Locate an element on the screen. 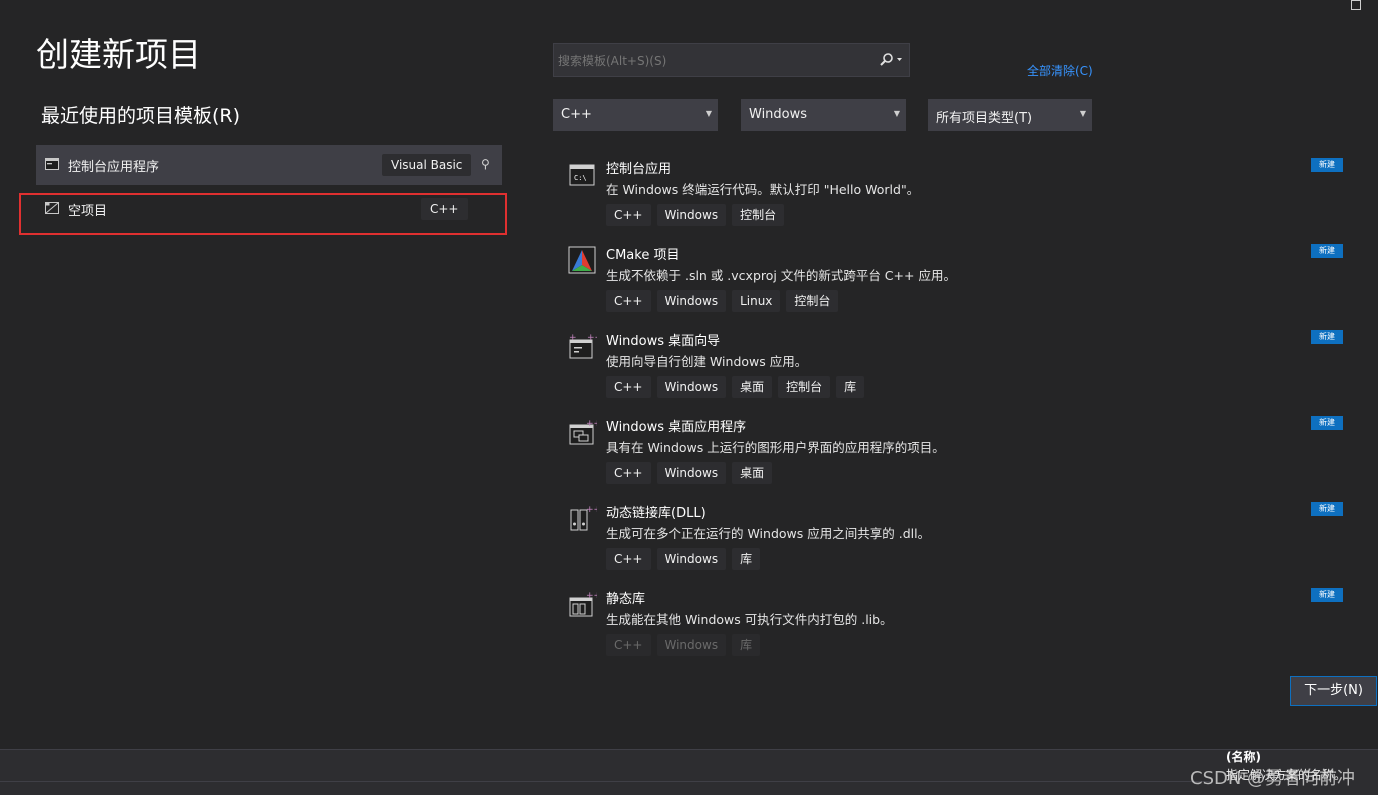 The height and width of the screenshot is (795, 1378). static-lib-icon: ++ is located at coordinates (583, 604).